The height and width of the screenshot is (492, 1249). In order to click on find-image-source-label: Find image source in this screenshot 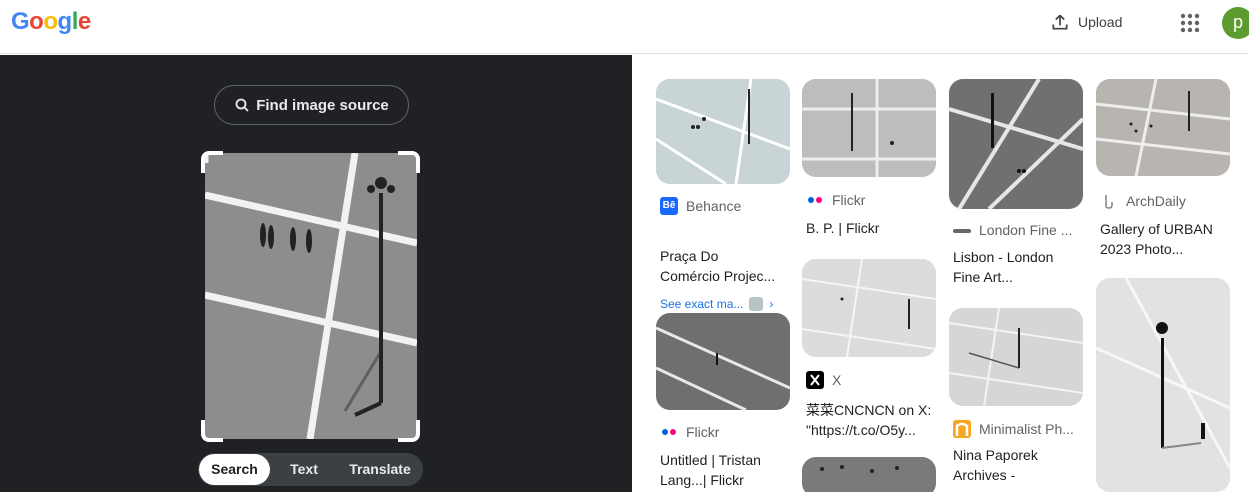, I will do `click(322, 105)`.